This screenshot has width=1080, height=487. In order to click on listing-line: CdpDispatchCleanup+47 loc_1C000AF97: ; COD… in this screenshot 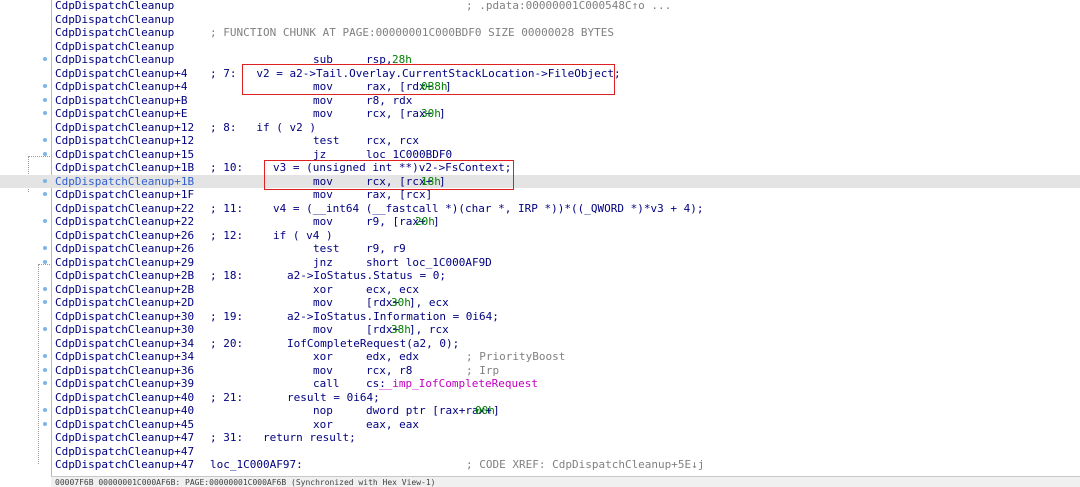, I will do `click(540, 465)`.